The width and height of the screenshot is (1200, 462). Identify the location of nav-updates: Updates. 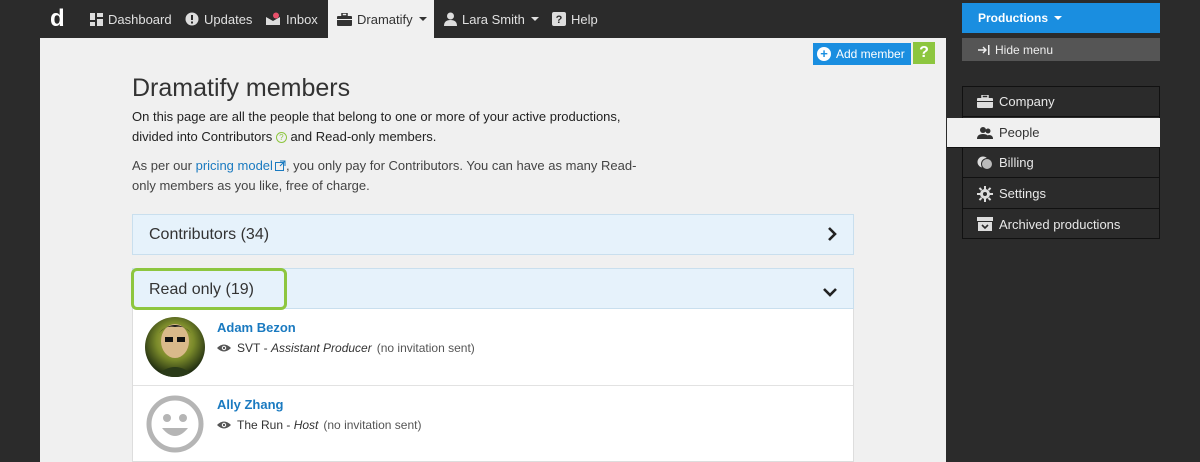
(218, 19).